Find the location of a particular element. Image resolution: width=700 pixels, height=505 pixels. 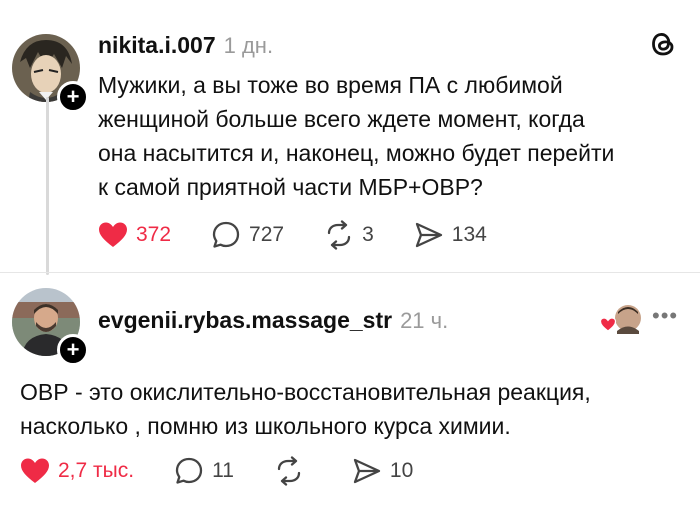

comment-button: 727 is located at coordinates (247, 235).